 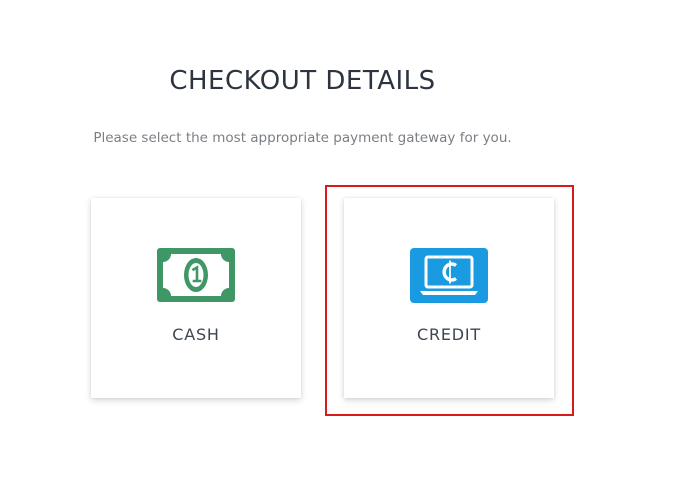 I want to click on cash-bill-icon, so click(x=196, y=275).